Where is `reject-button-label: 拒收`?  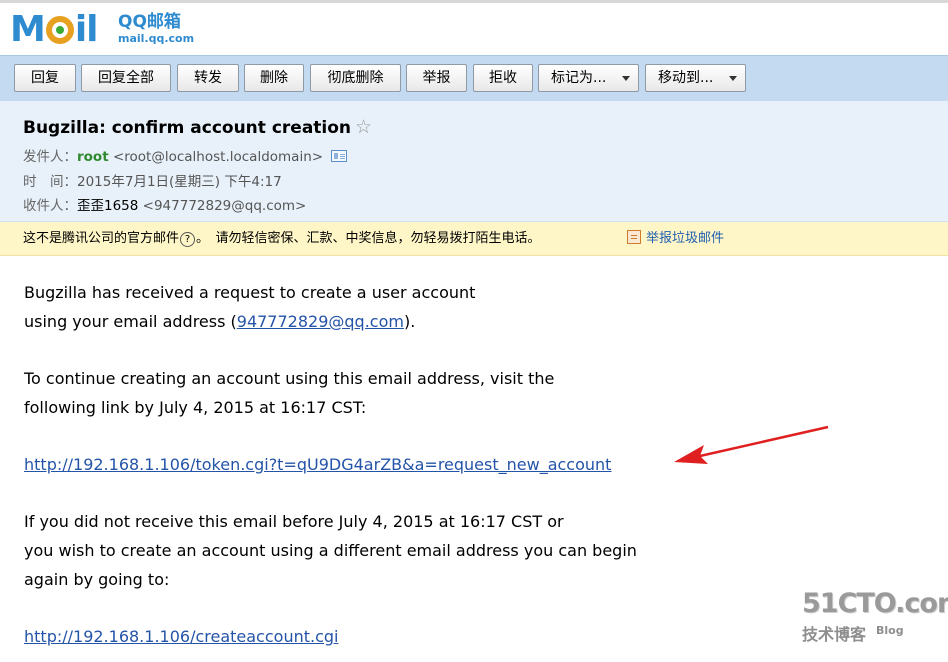
reject-button-label: 拒收 is located at coordinates (503, 78).